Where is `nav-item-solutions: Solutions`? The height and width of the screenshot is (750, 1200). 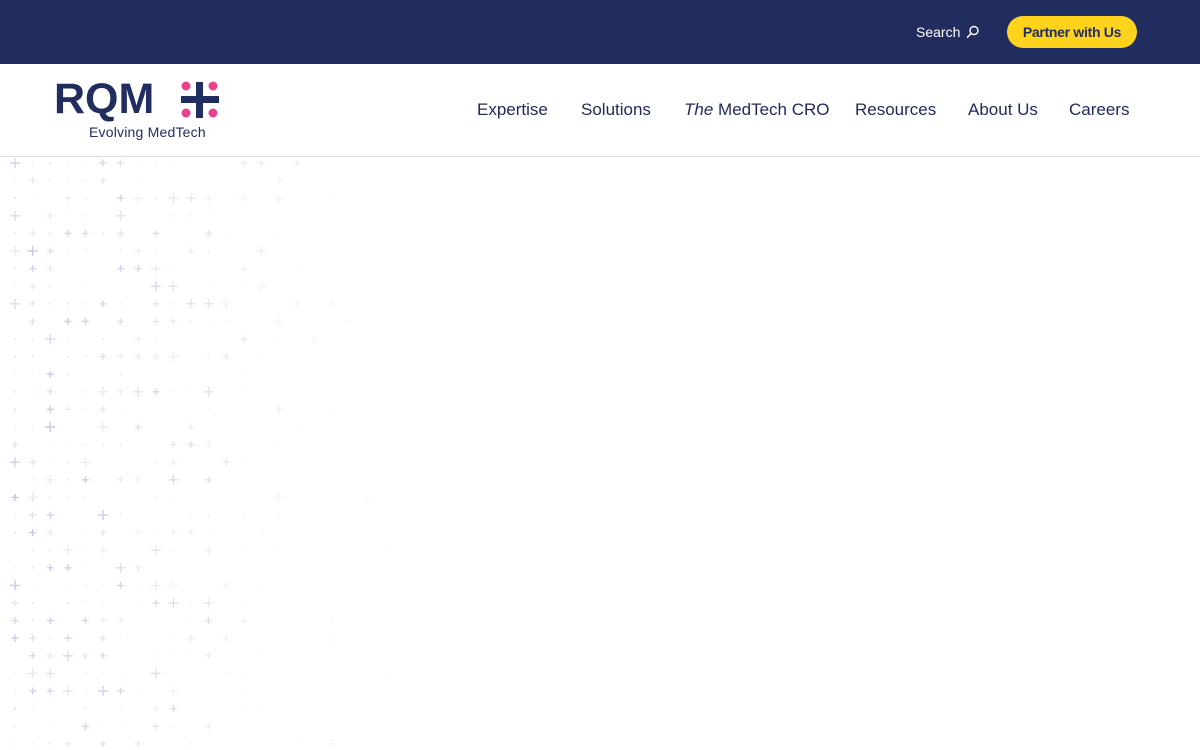 nav-item-solutions: Solutions is located at coordinates (616, 110).